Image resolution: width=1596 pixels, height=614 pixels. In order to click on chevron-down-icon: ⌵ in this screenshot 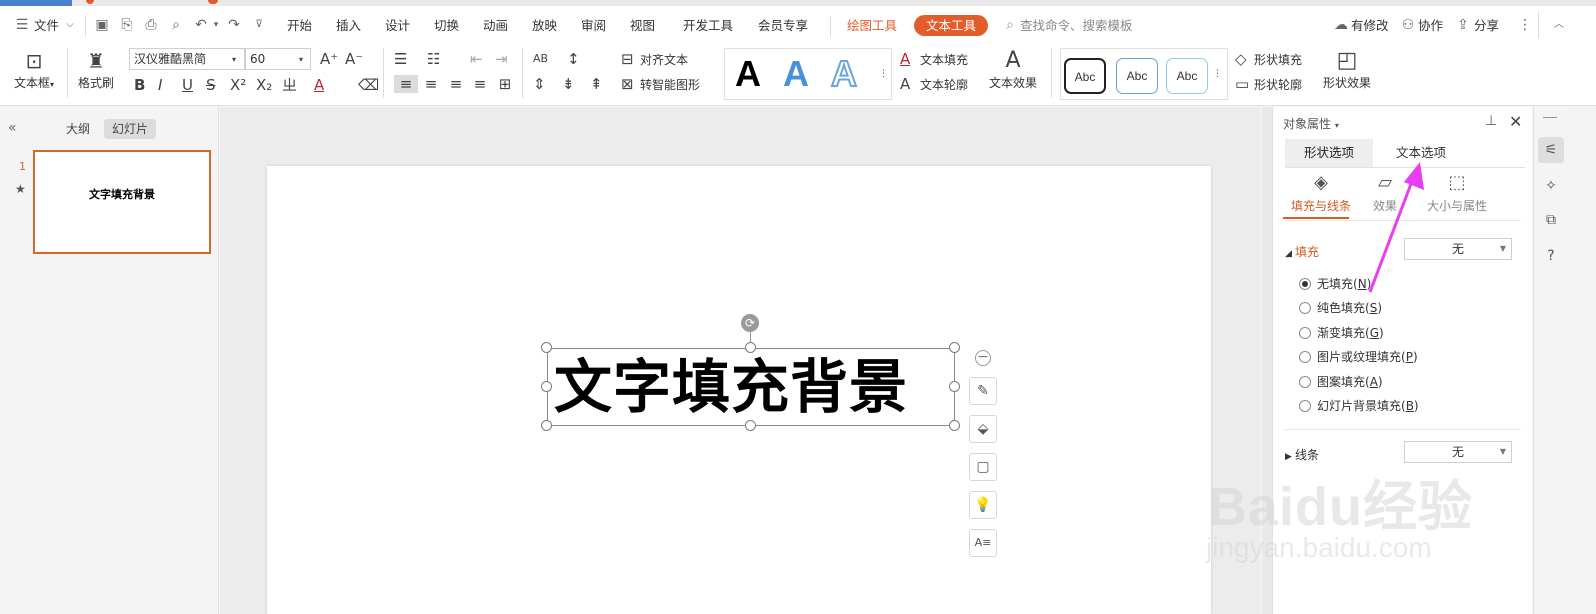, I will do `click(70, 25)`.